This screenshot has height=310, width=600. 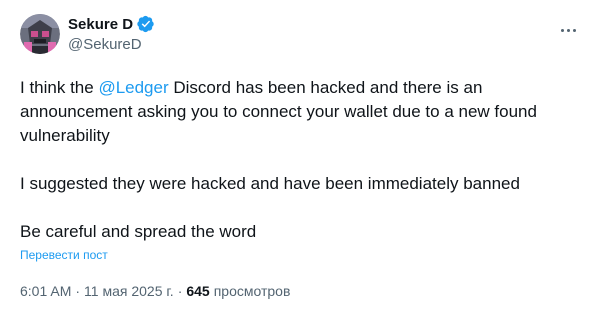 I want to click on more-horizontal-icon, so click(x=568, y=30).